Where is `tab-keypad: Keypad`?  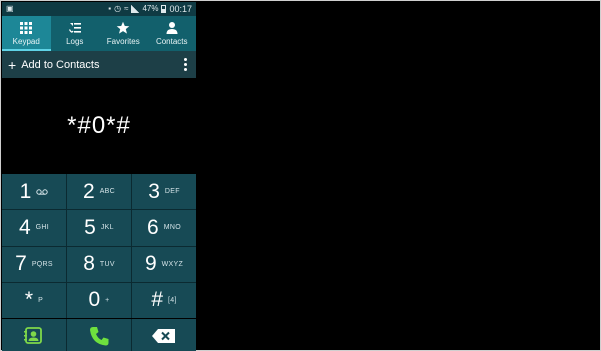 tab-keypad: Keypad is located at coordinates (26, 33).